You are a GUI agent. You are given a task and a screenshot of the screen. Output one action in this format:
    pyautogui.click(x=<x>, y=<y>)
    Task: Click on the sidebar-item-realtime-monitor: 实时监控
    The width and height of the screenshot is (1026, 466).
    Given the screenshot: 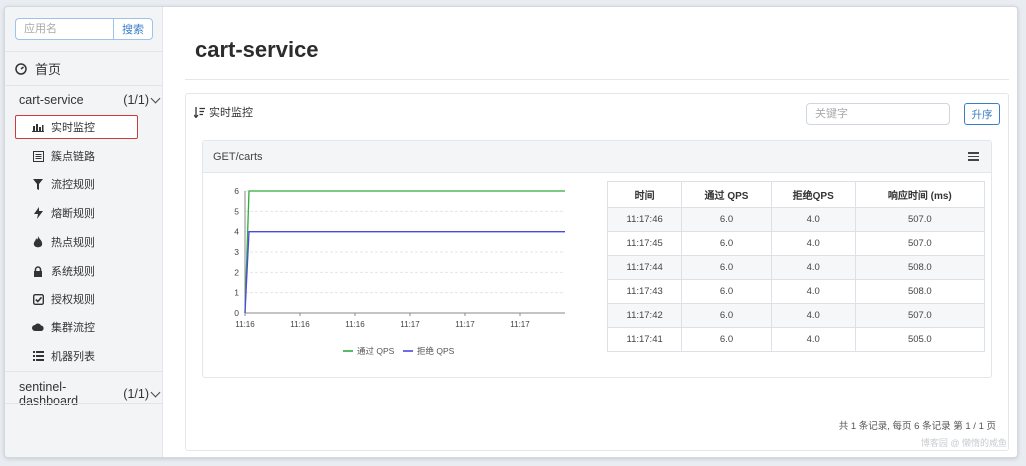 What is the action you would take?
    pyautogui.click(x=63, y=127)
    